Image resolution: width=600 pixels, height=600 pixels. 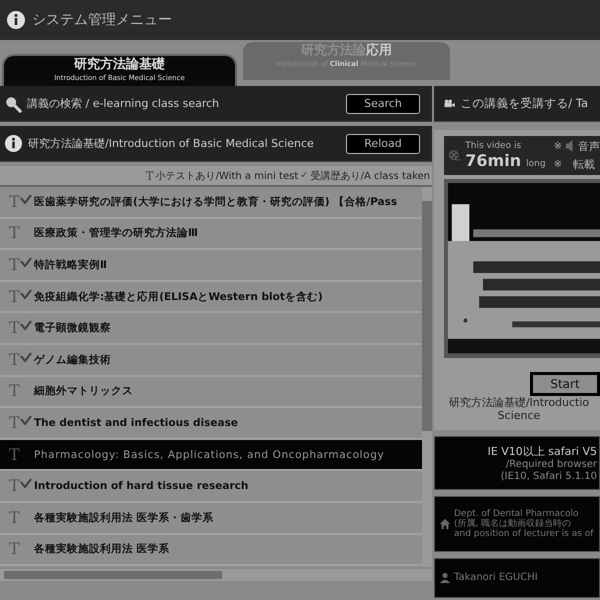 What do you see at coordinates (211, 518) in the screenshot?
I see `lecture-item: T 各種実験施設利用法 医学系・歯学系` at bounding box center [211, 518].